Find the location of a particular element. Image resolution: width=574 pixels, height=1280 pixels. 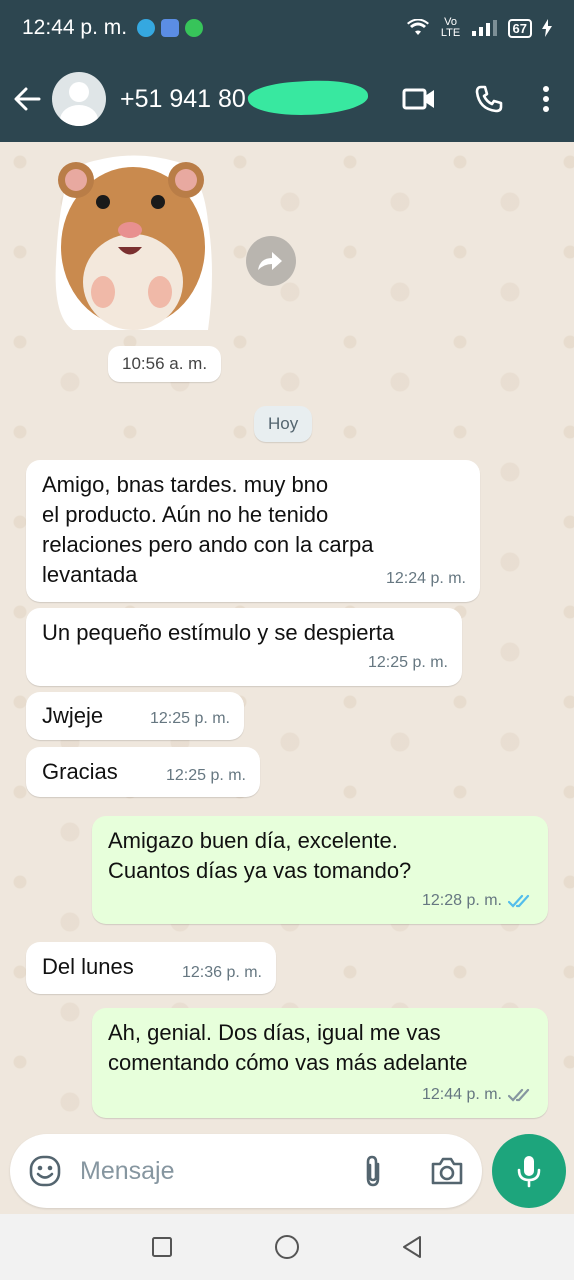

redaction-mark is located at coordinates (308, 97).